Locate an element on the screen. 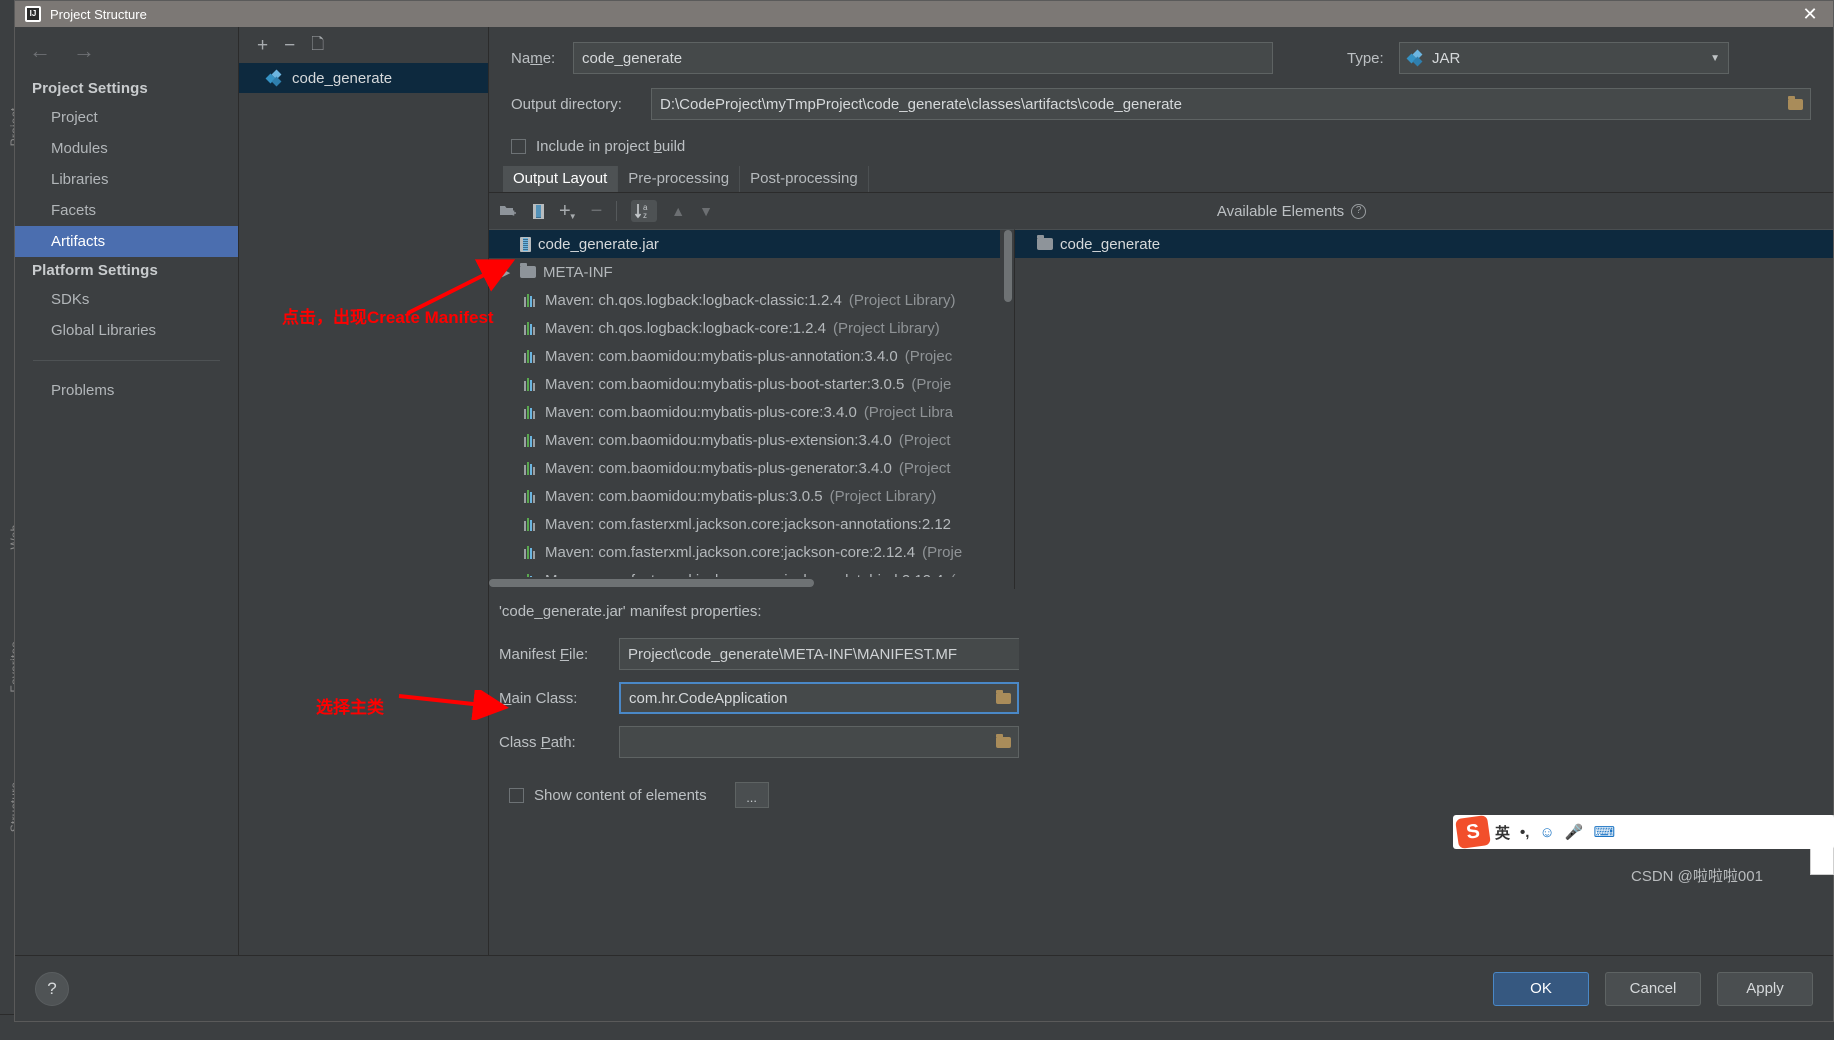 This screenshot has height=1040, width=1834. available-elements-header: Available Elements ? is located at coordinates (1291, 211).